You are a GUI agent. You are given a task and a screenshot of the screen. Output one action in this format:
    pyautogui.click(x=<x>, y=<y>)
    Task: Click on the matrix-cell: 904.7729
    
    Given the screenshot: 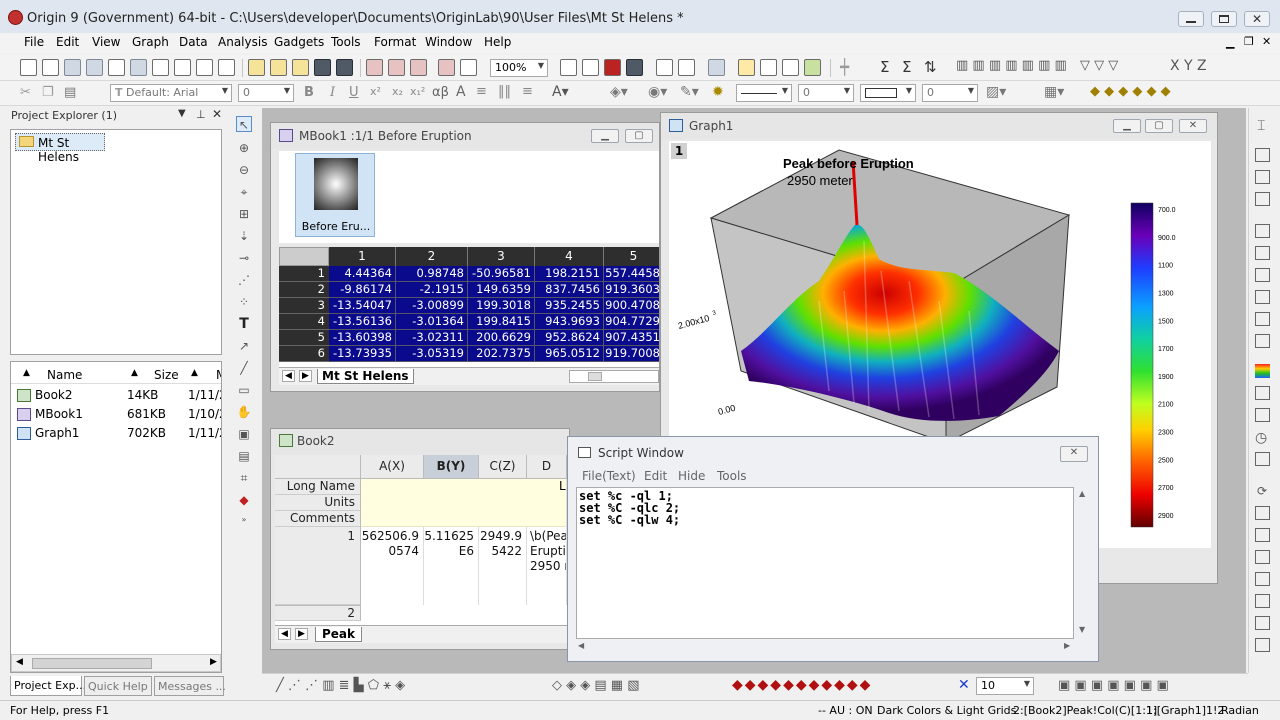 What is the action you would take?
    pyautogui.click(x=631, y=322)
    